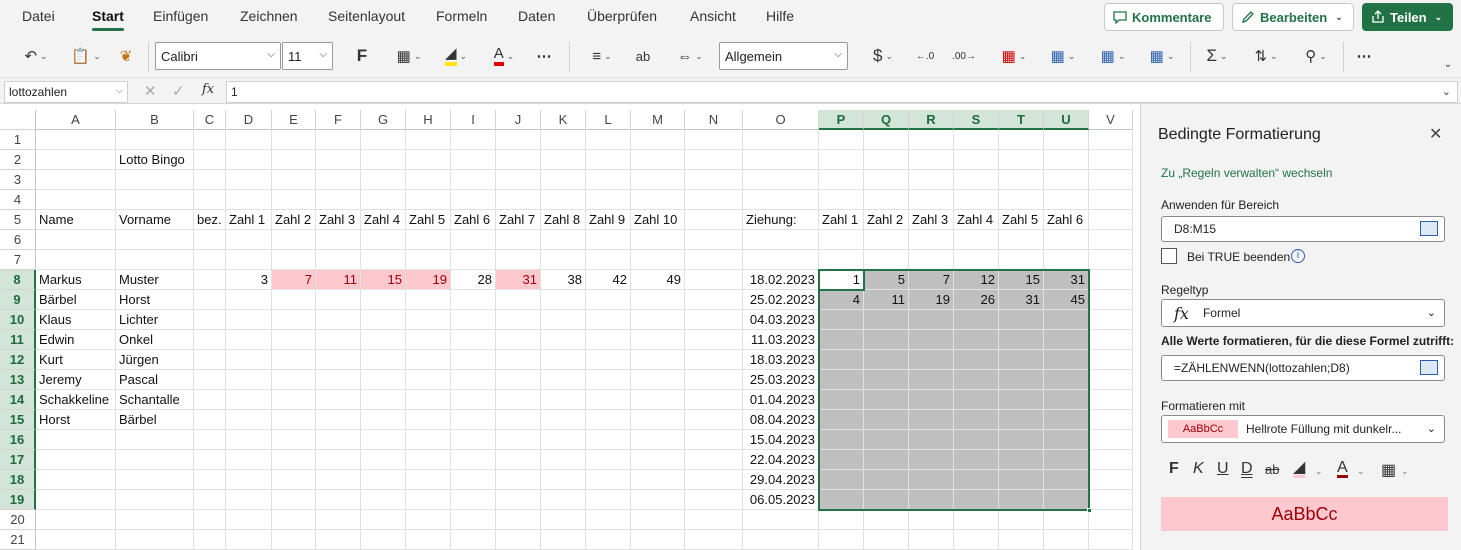  I want to click on row-header: 6, so click(18, 240).